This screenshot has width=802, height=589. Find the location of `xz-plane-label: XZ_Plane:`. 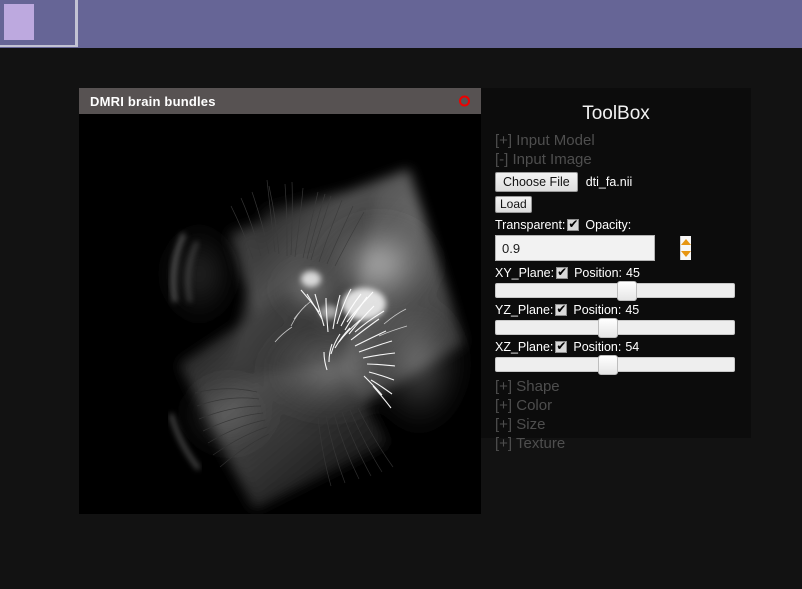

xz-plane-label: XZ_Plane: is located at coordinates (524, 347).